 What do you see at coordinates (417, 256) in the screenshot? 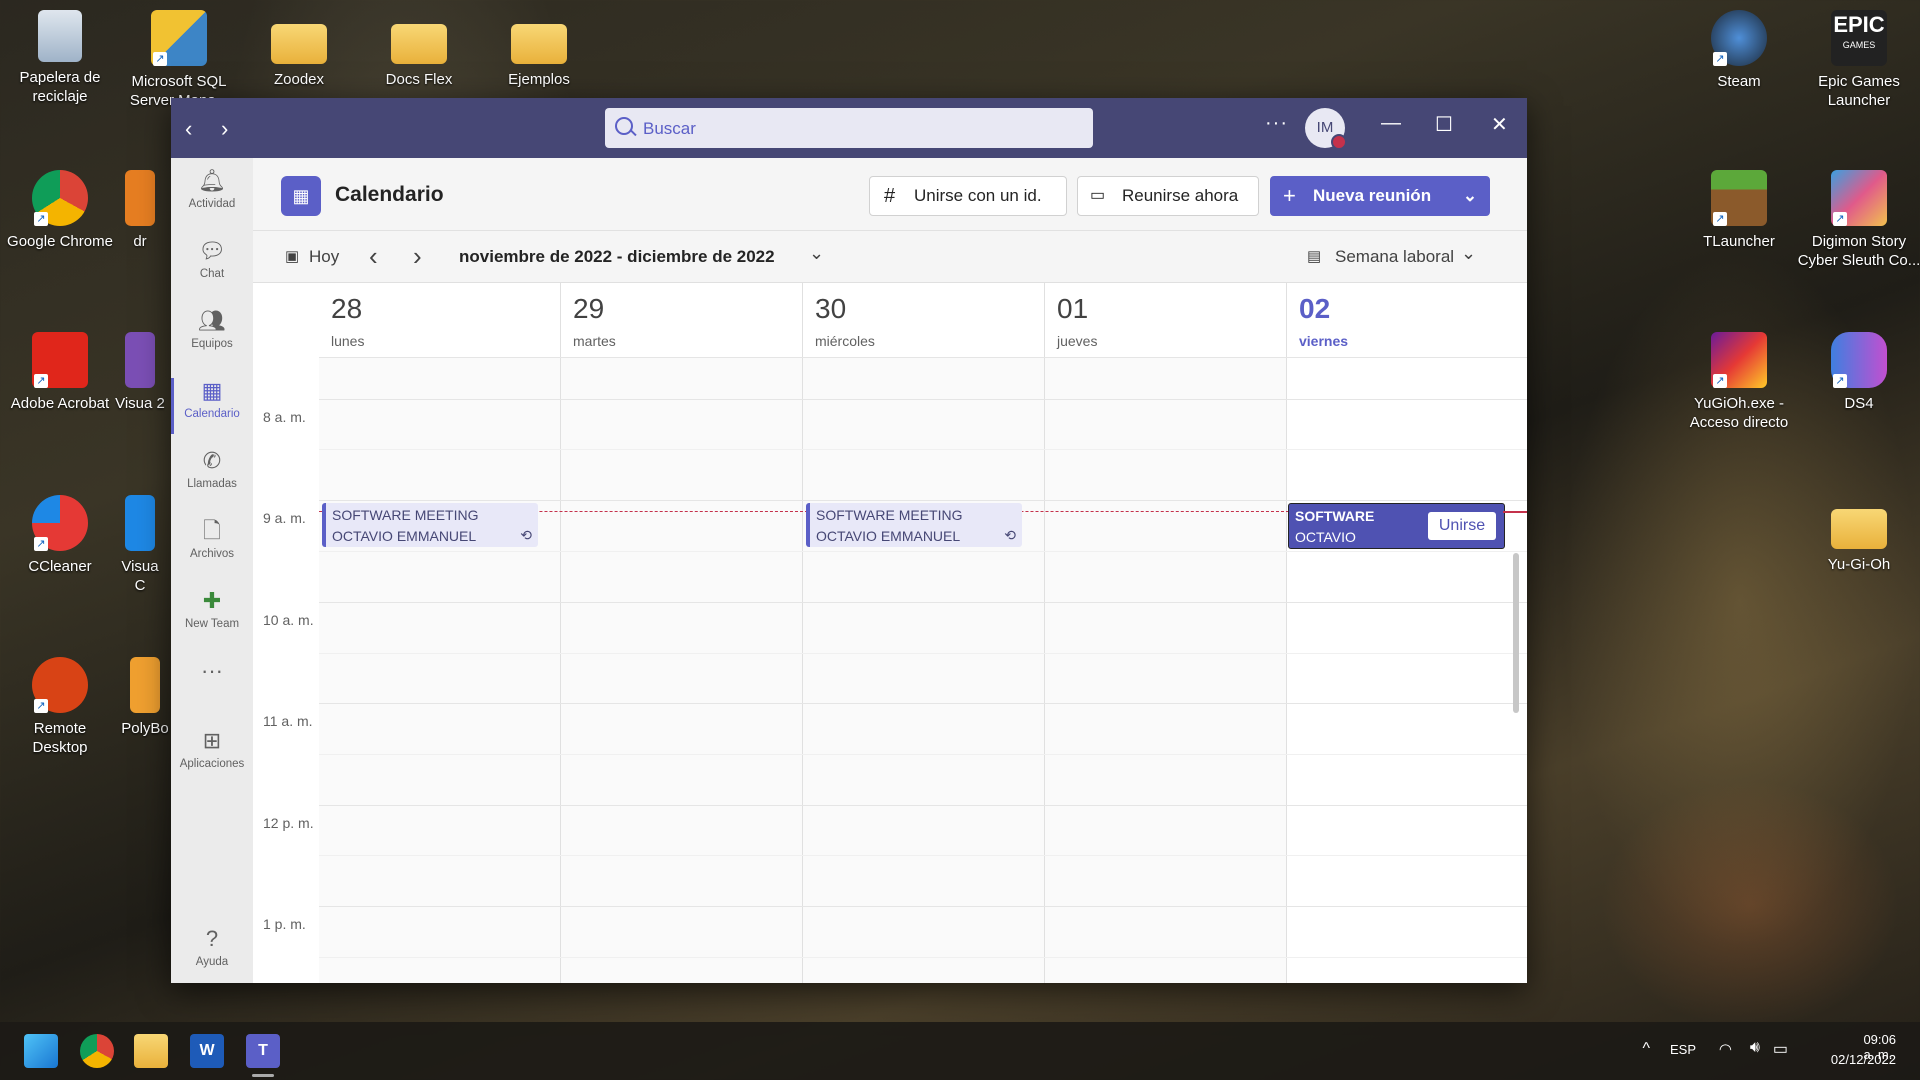
I see `next-week-icon: ›` at bounding box center [417, 256].